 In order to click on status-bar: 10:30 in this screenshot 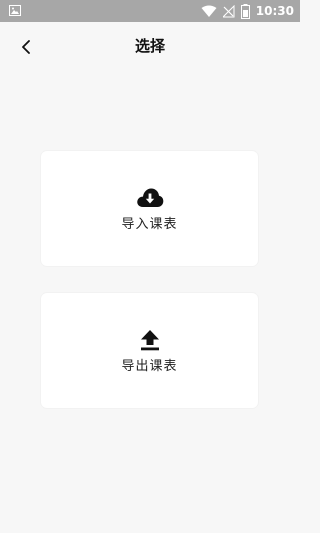, I will do `click(150, 11)`.